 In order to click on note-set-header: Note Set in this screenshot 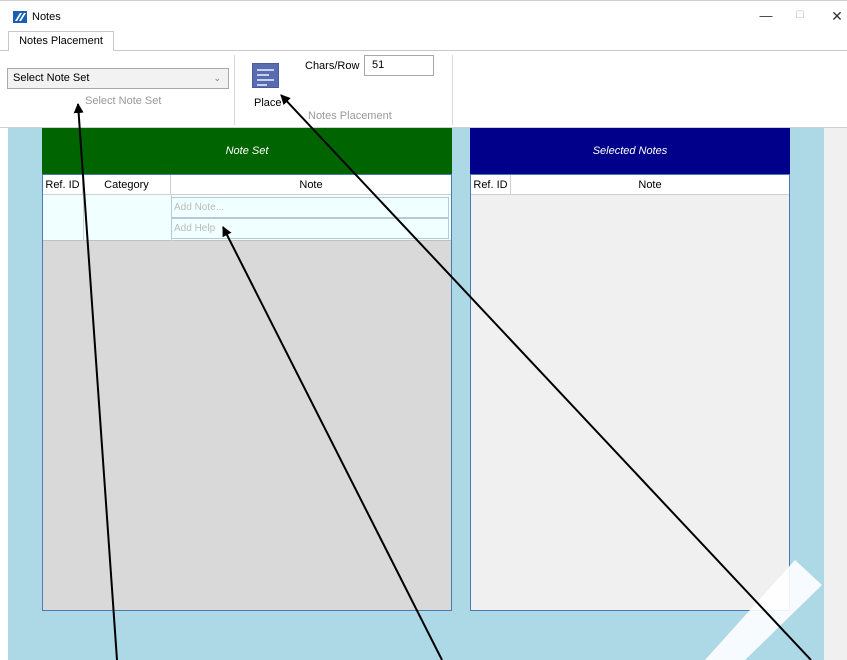, I will do `click(247, 151)`.